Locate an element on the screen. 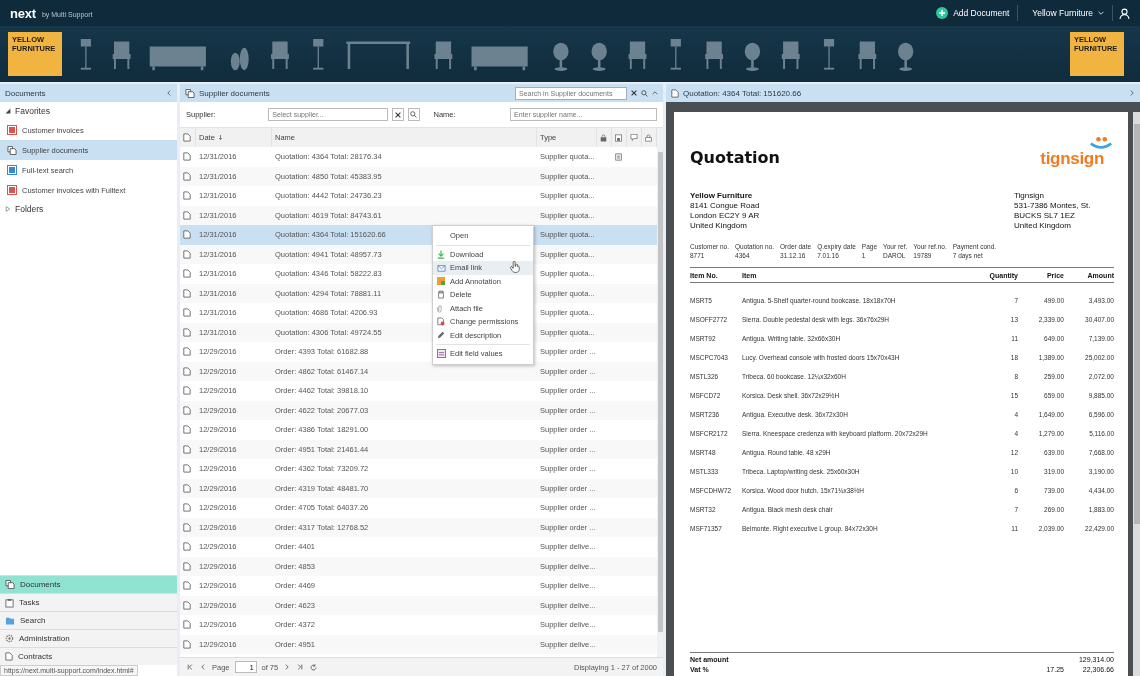 This screenshot has width=1140, height=676. permissions-icon is located at coordinates (441, 322).